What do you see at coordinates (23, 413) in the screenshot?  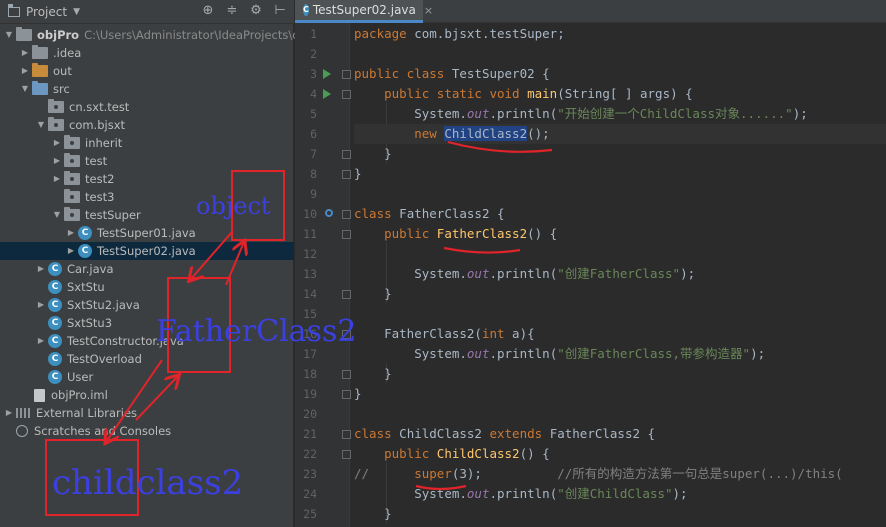 I see `library-icon` at bounding box center [23, 413].